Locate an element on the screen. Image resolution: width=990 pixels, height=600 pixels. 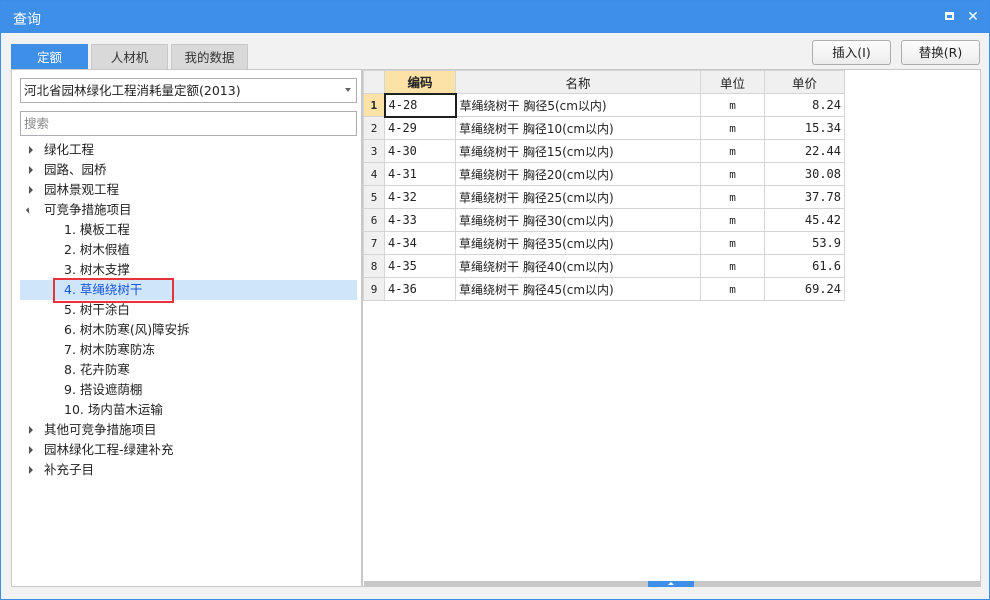
expanded-arrow-icon is located at coordinates (29, 210).